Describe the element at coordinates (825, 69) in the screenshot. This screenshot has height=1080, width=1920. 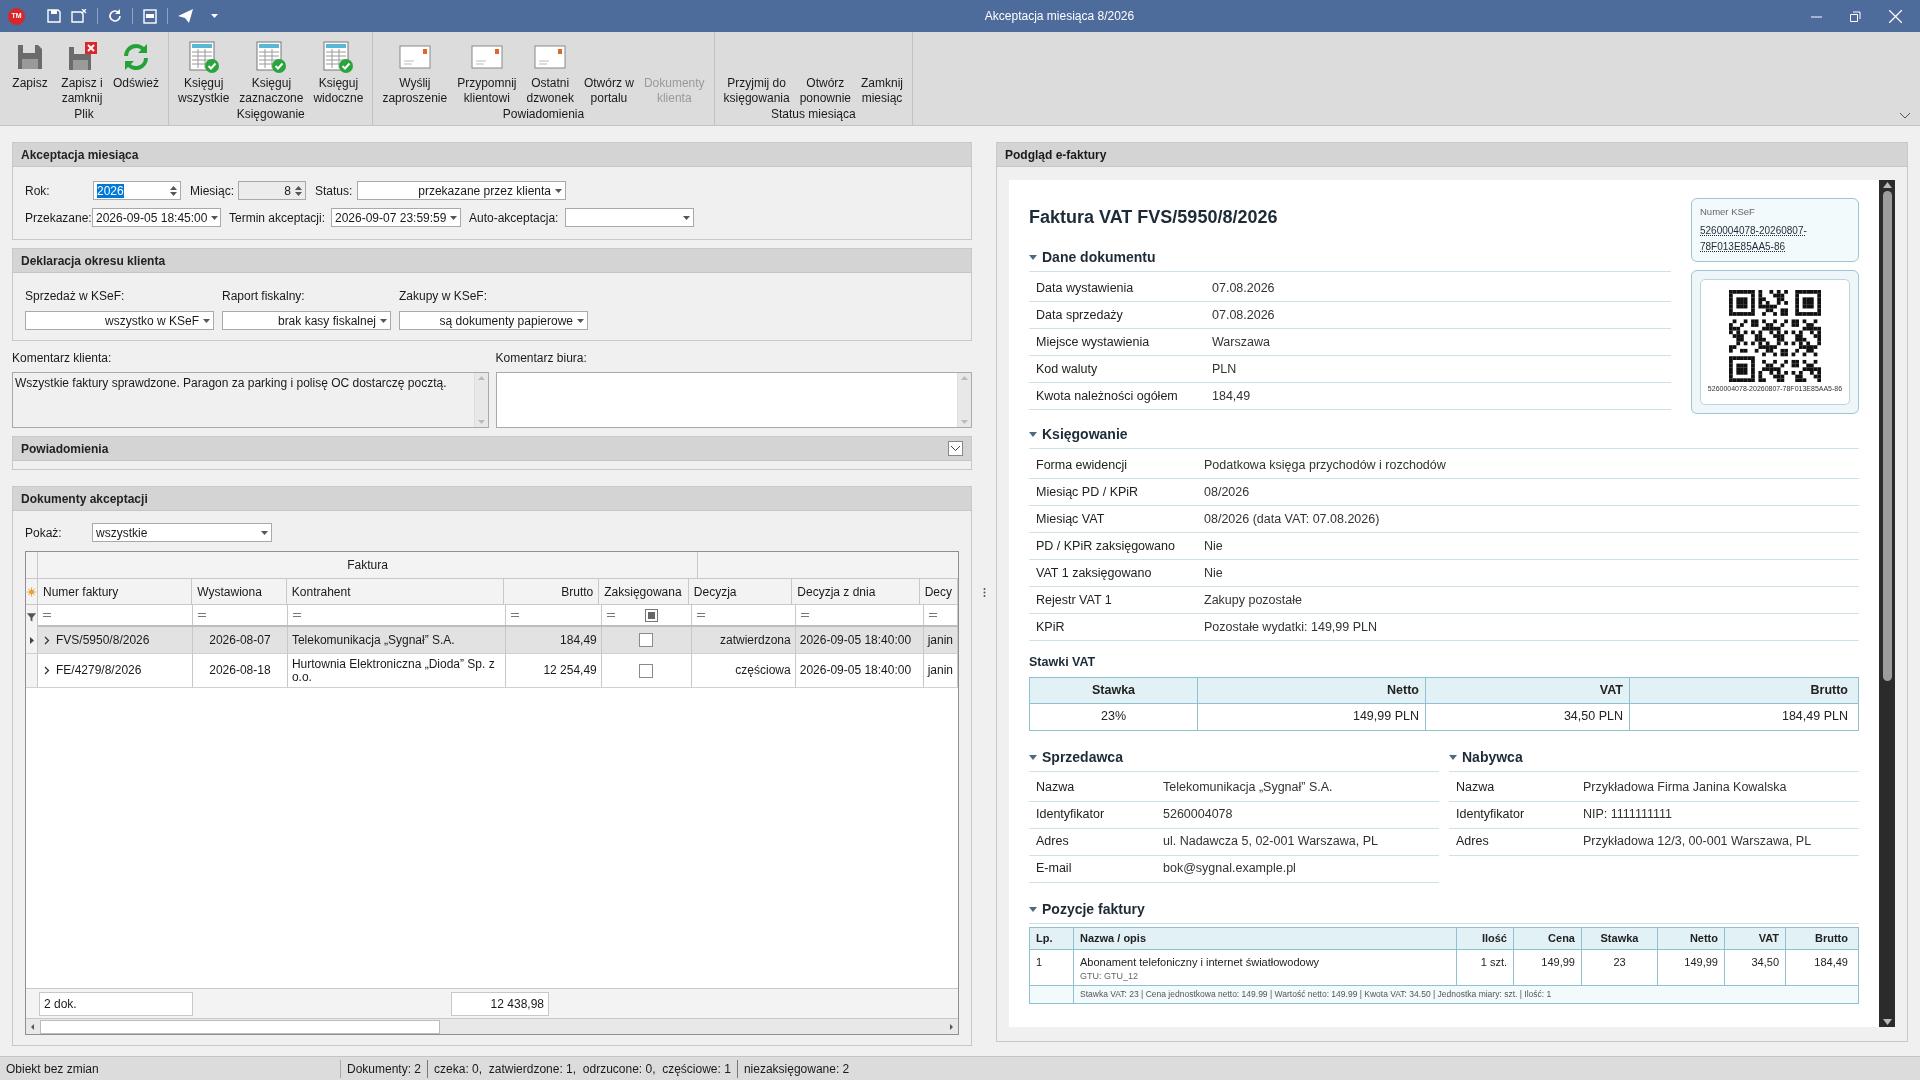
I see `ribbon-button: Otwórz ponownie` at that location.